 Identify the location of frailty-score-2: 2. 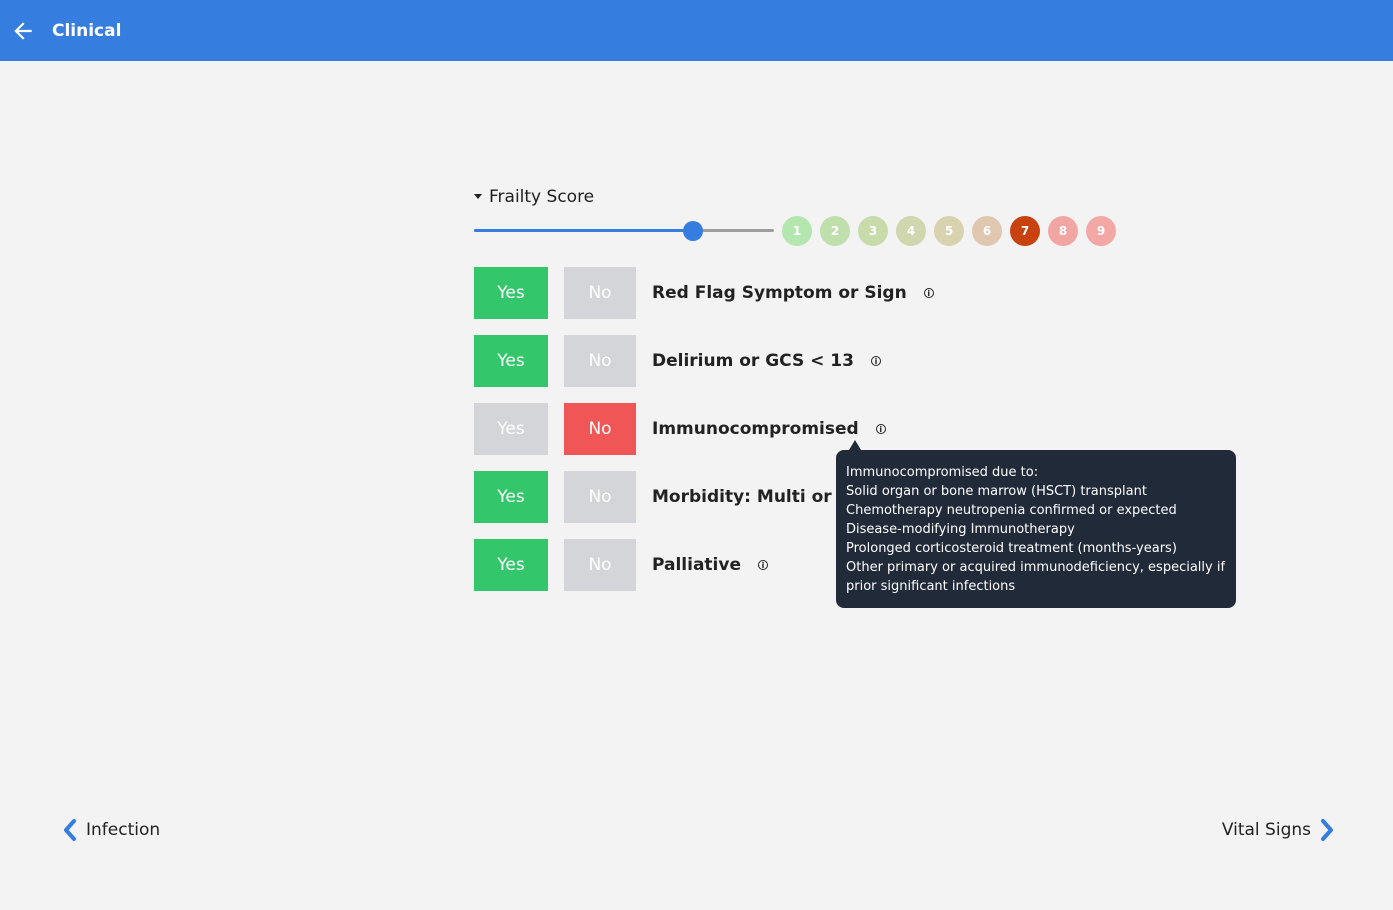
(835, 231).